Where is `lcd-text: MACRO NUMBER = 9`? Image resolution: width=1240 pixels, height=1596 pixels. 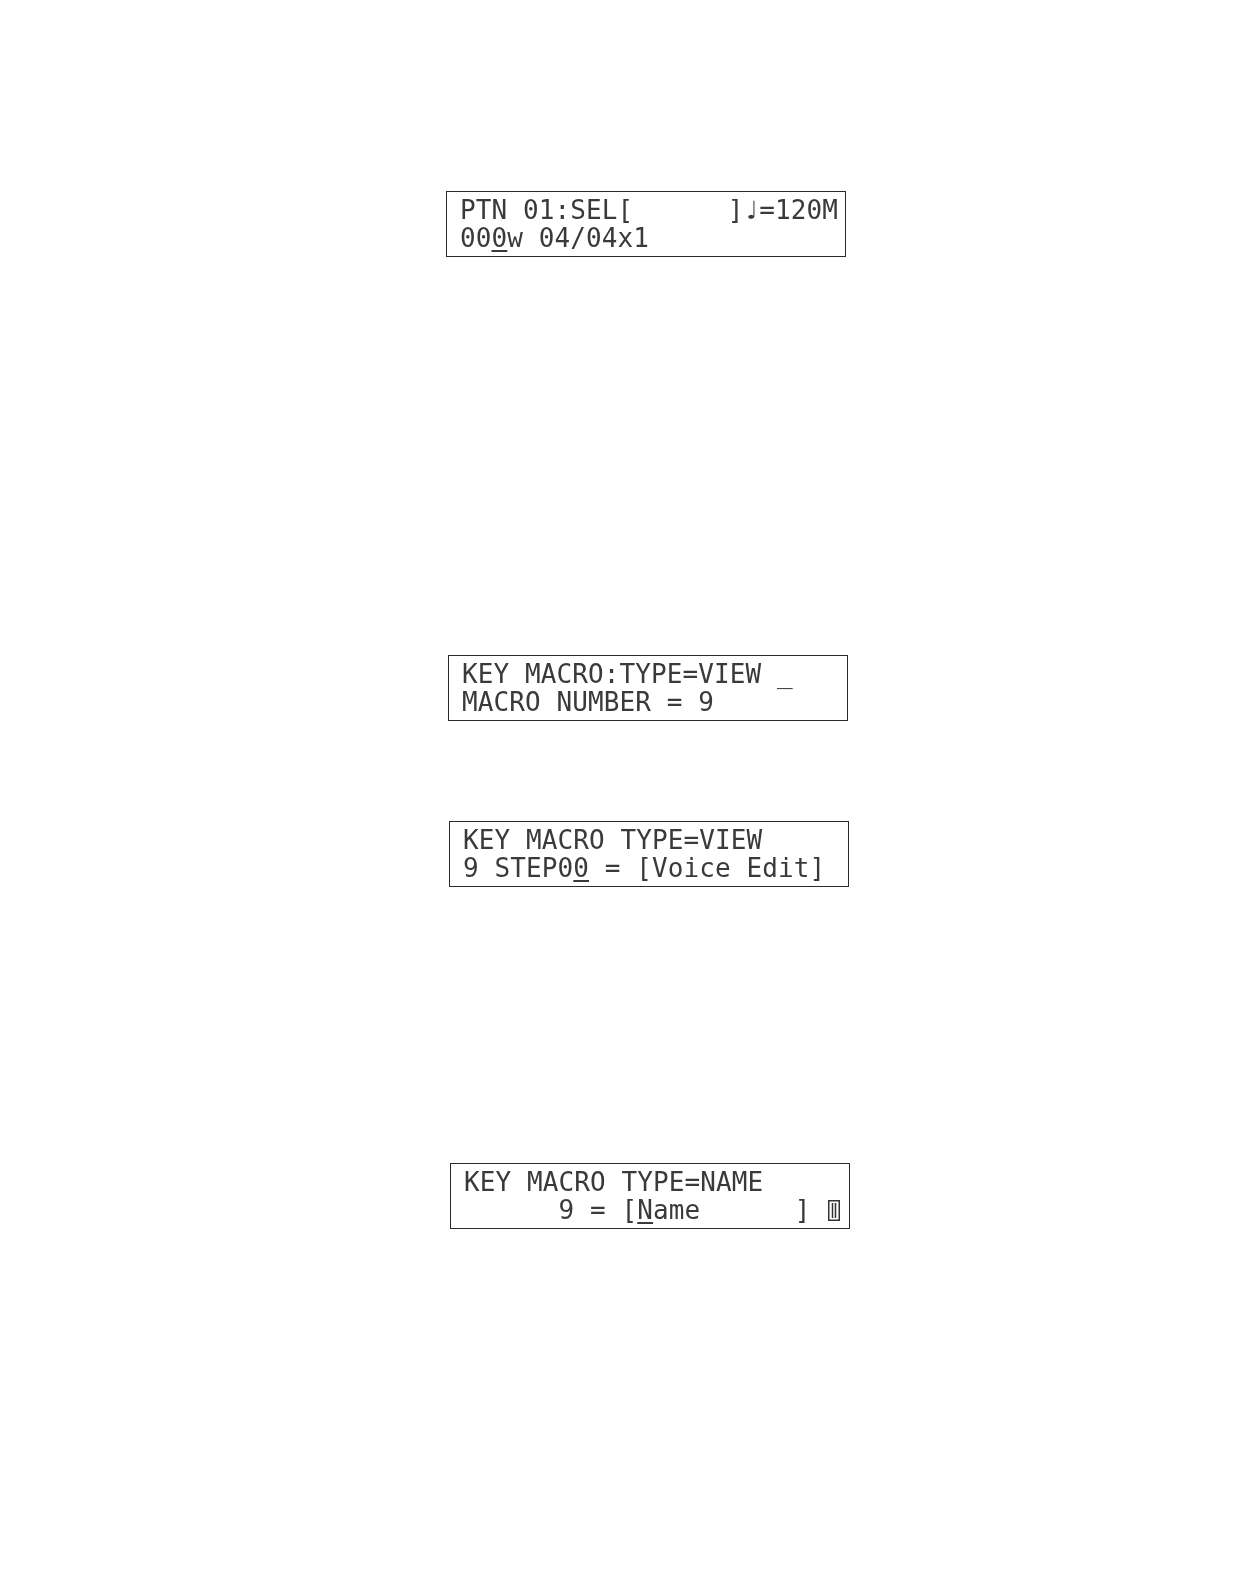
lcd-text: MACRO NUMBER = 9 is located at coordinates (588, 702).